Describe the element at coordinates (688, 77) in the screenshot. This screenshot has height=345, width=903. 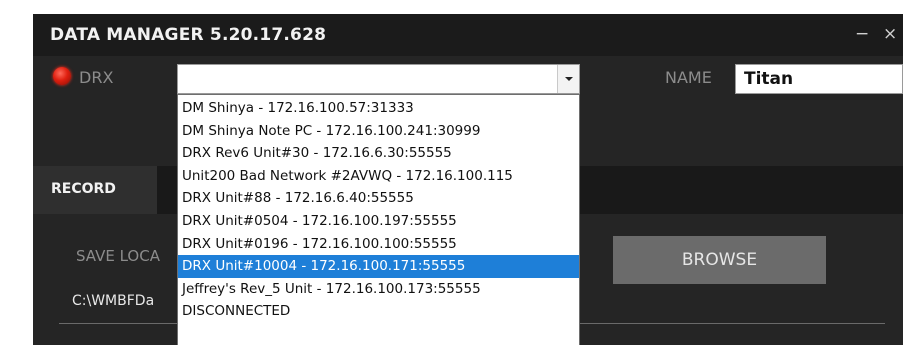
I see `name-label: NAME` at that location.